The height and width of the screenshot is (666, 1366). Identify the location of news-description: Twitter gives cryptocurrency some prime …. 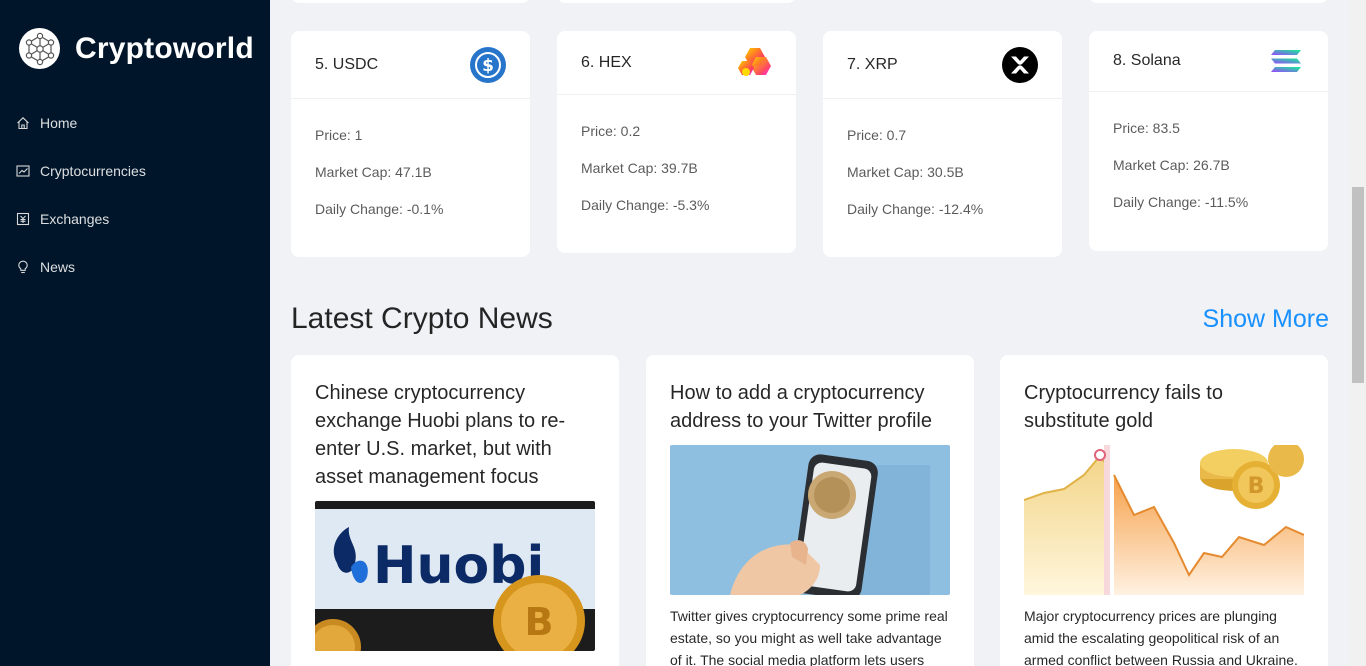
(809, 637).